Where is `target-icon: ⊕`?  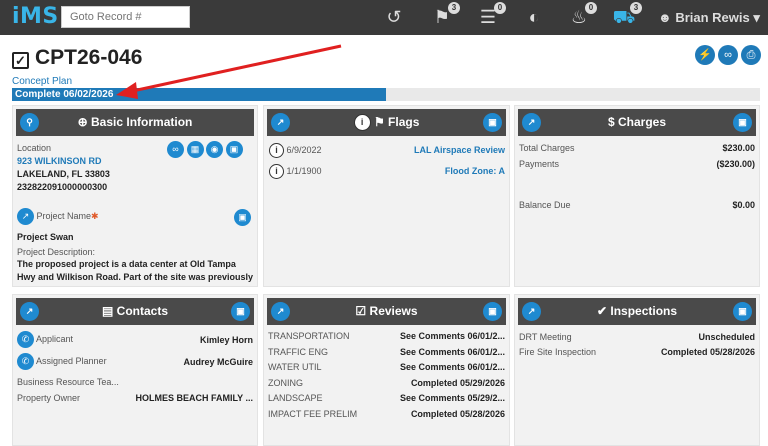 target-icon: ⊕ is located at coordinates (82, 122).